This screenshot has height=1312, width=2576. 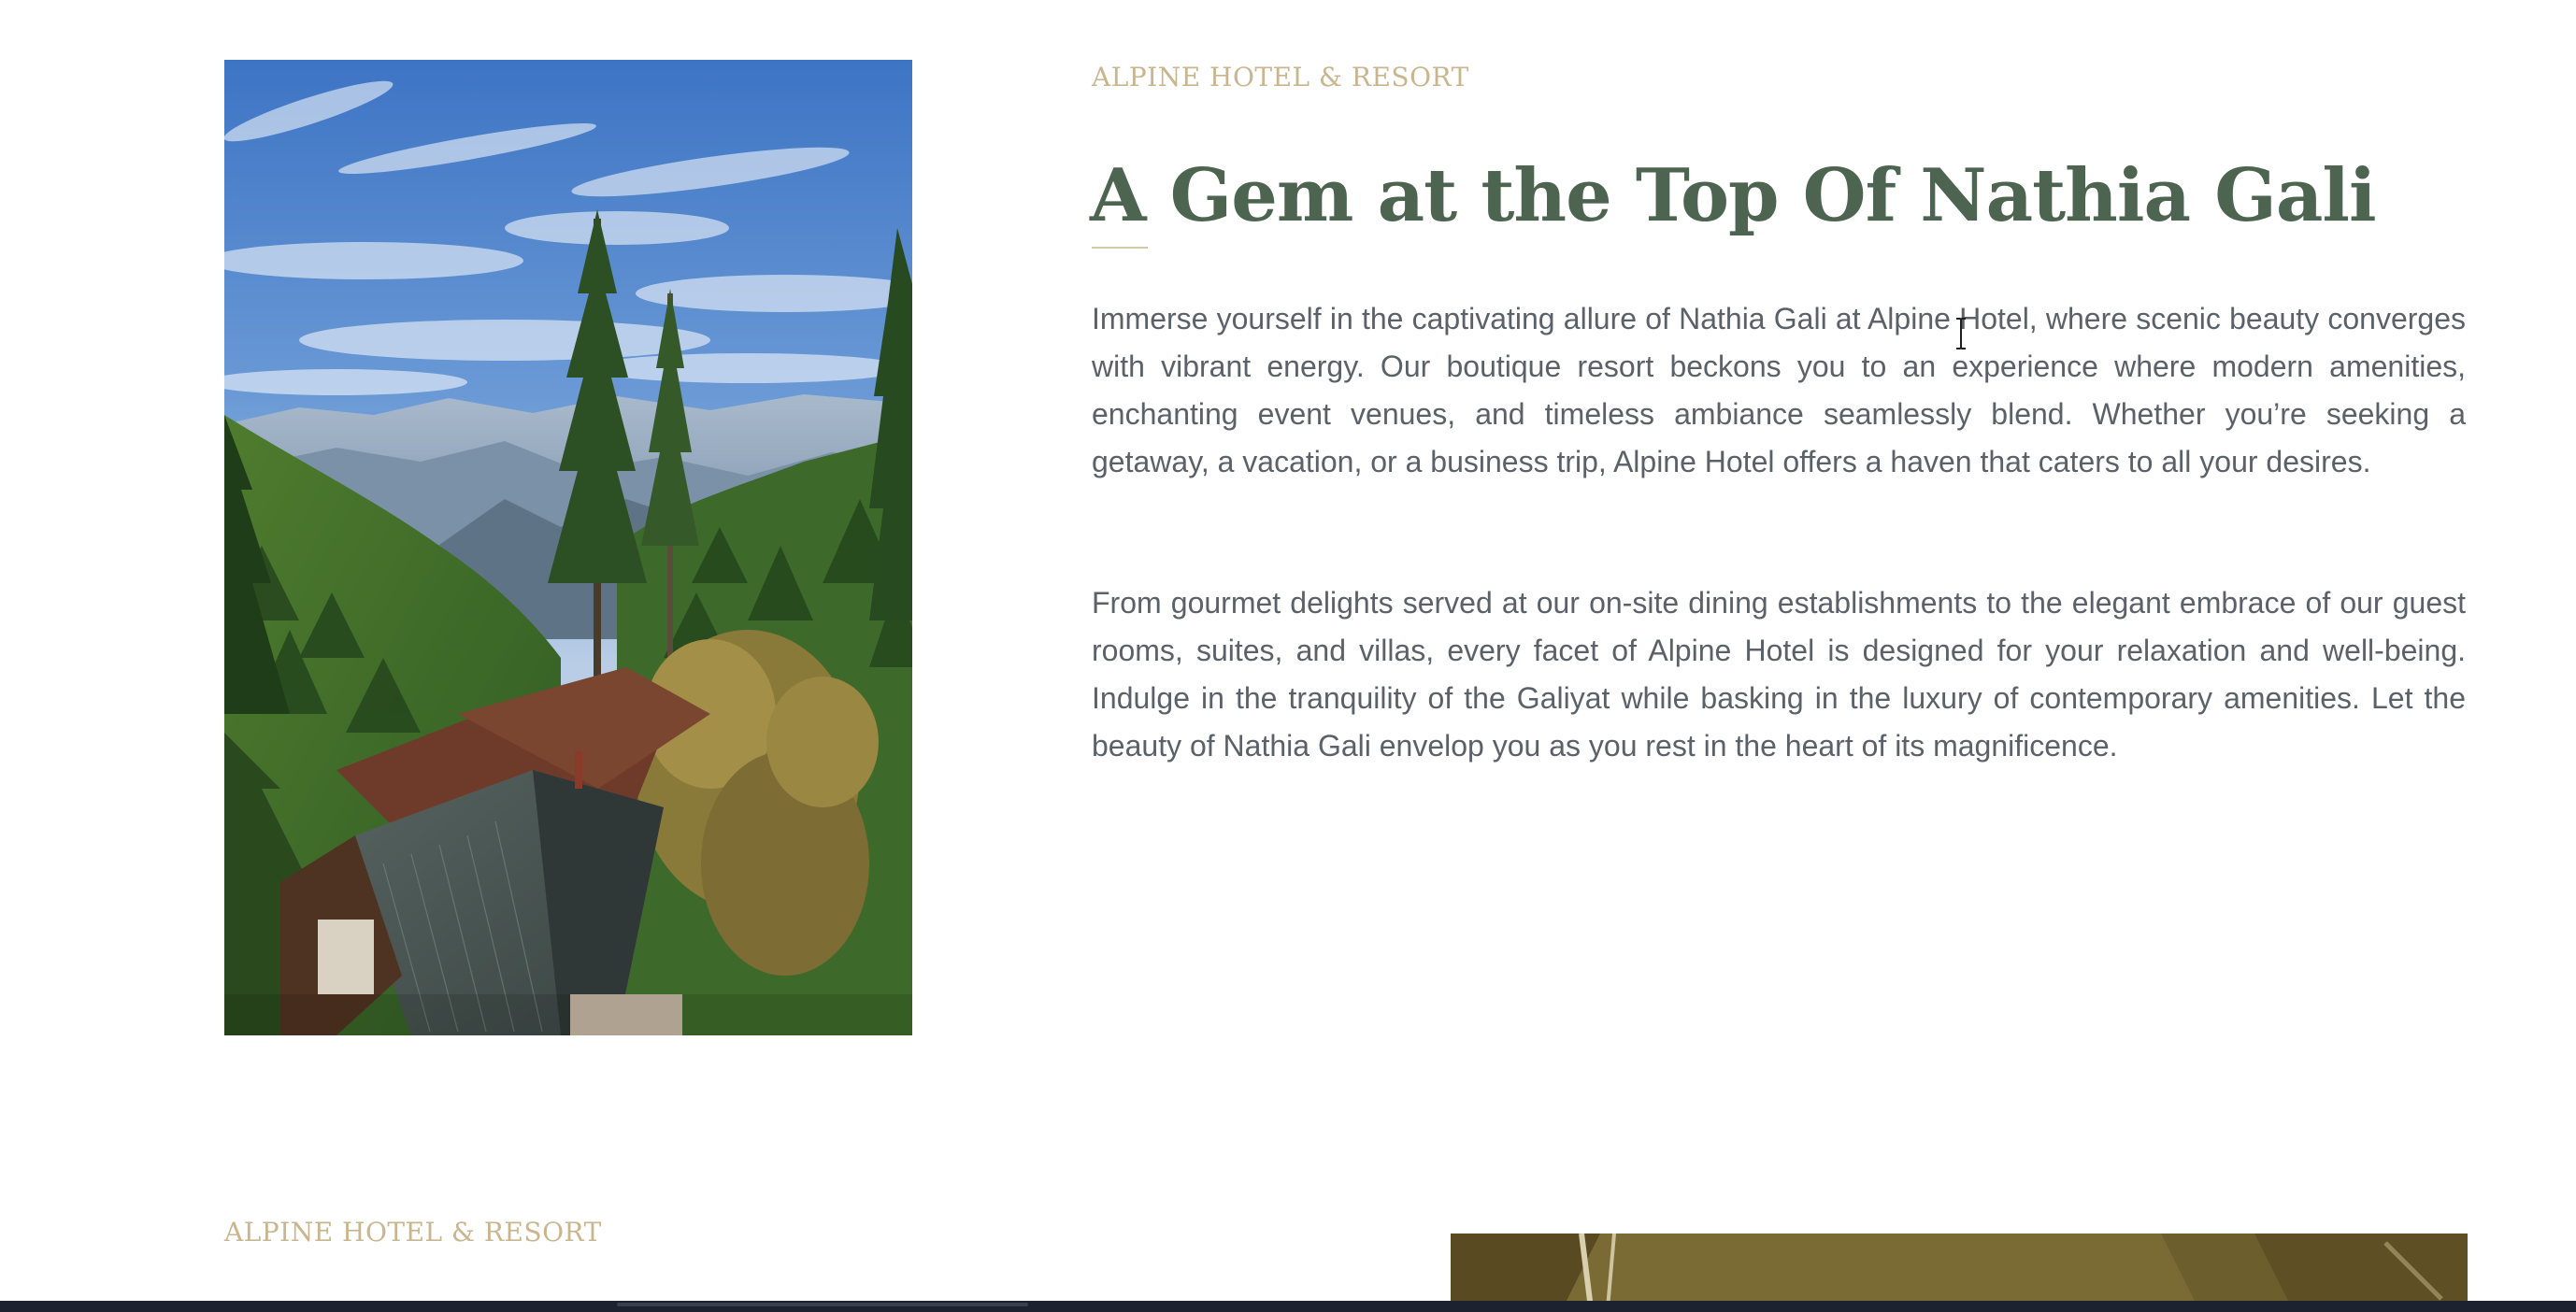 What do you see at coordinates (1288, 1306) in the screenshot?
I see `window-bottom-edge` at bounding box center [1288, 1306].